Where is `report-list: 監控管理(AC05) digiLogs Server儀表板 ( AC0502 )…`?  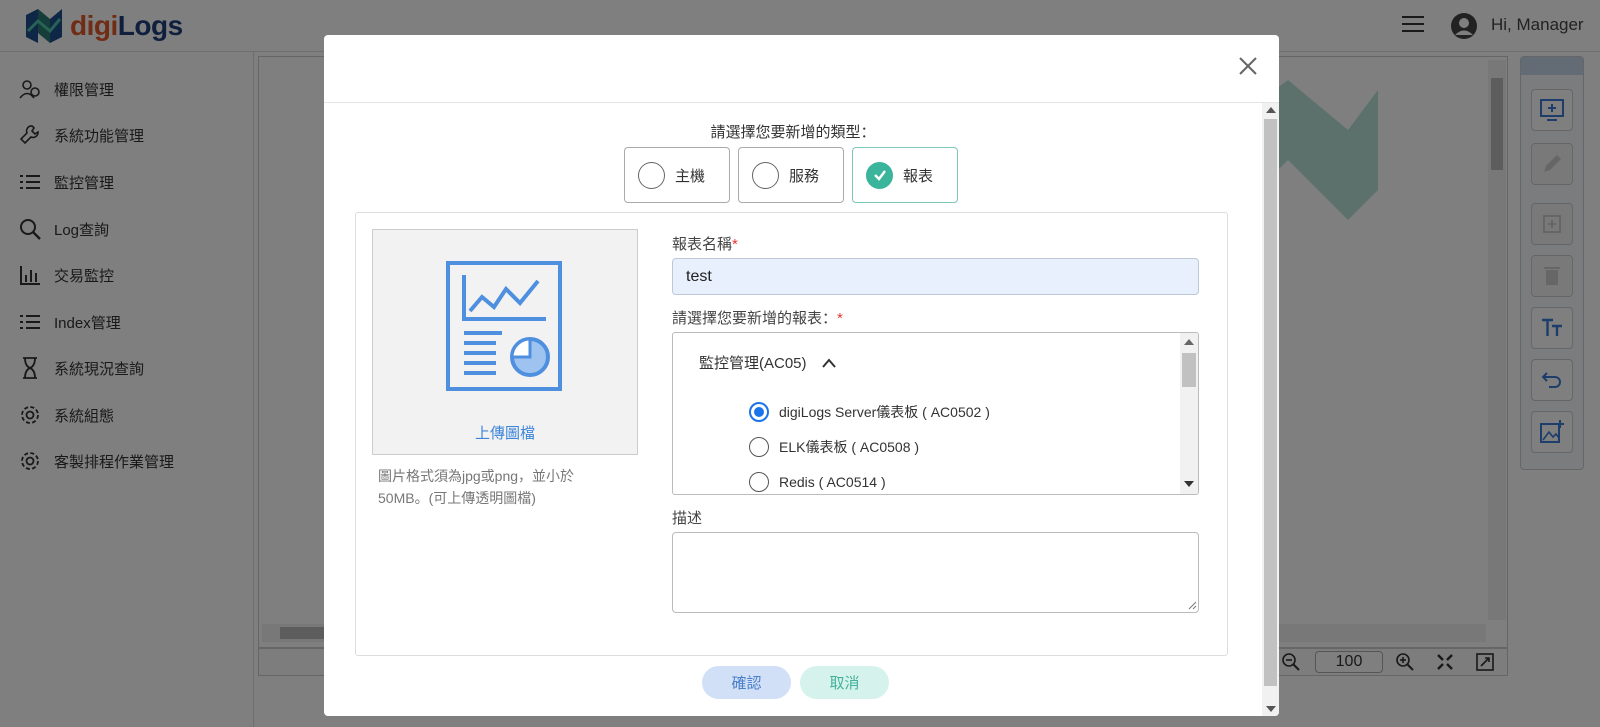
report-list: 監控管理(AC05) digiLogs Server儀表板 ( AC0502 )… is located at coordinates (935, 413).